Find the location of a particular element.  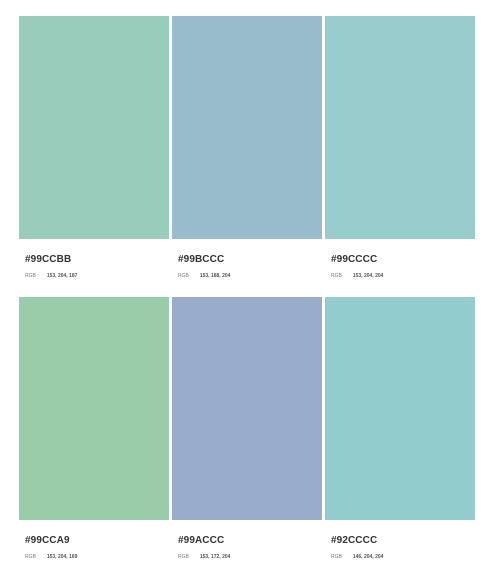

rgb-row: RGB 153, 204, 187 is located at coordinates (94, 276).